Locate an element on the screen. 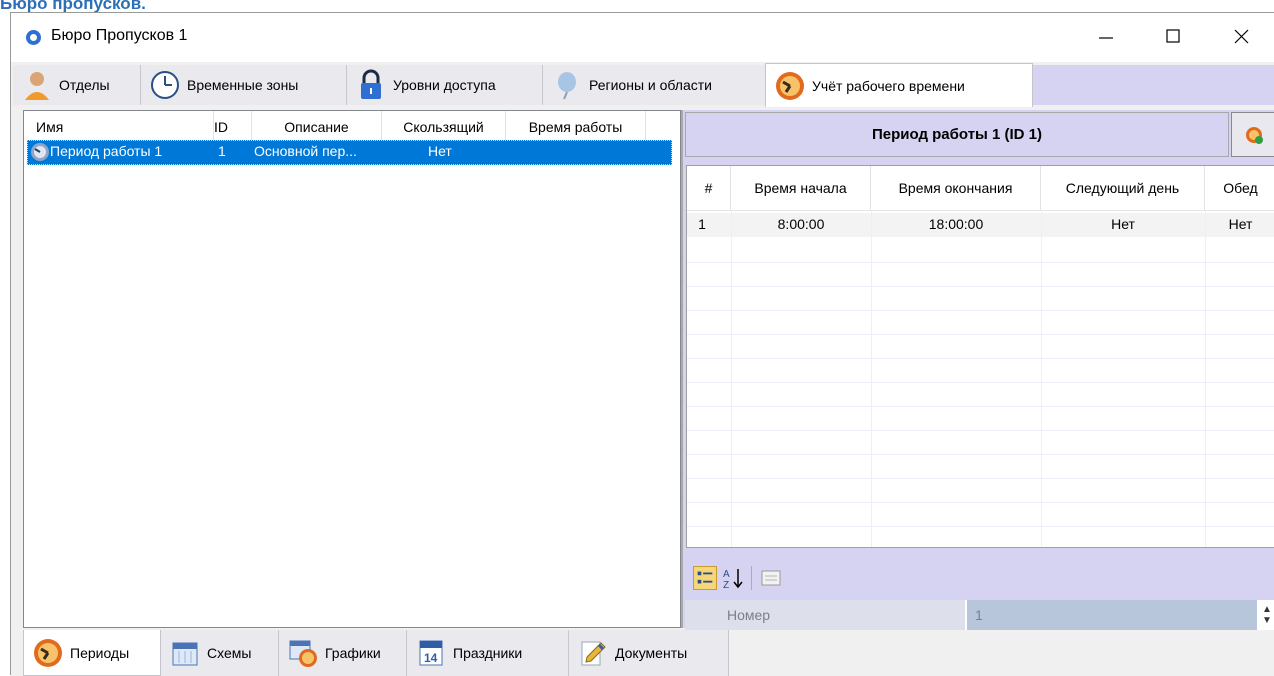 This screenshot has height=676, width=1274. tab-time-tracking-label: Учёт рабочего времени is located at coordinates (888, 85).